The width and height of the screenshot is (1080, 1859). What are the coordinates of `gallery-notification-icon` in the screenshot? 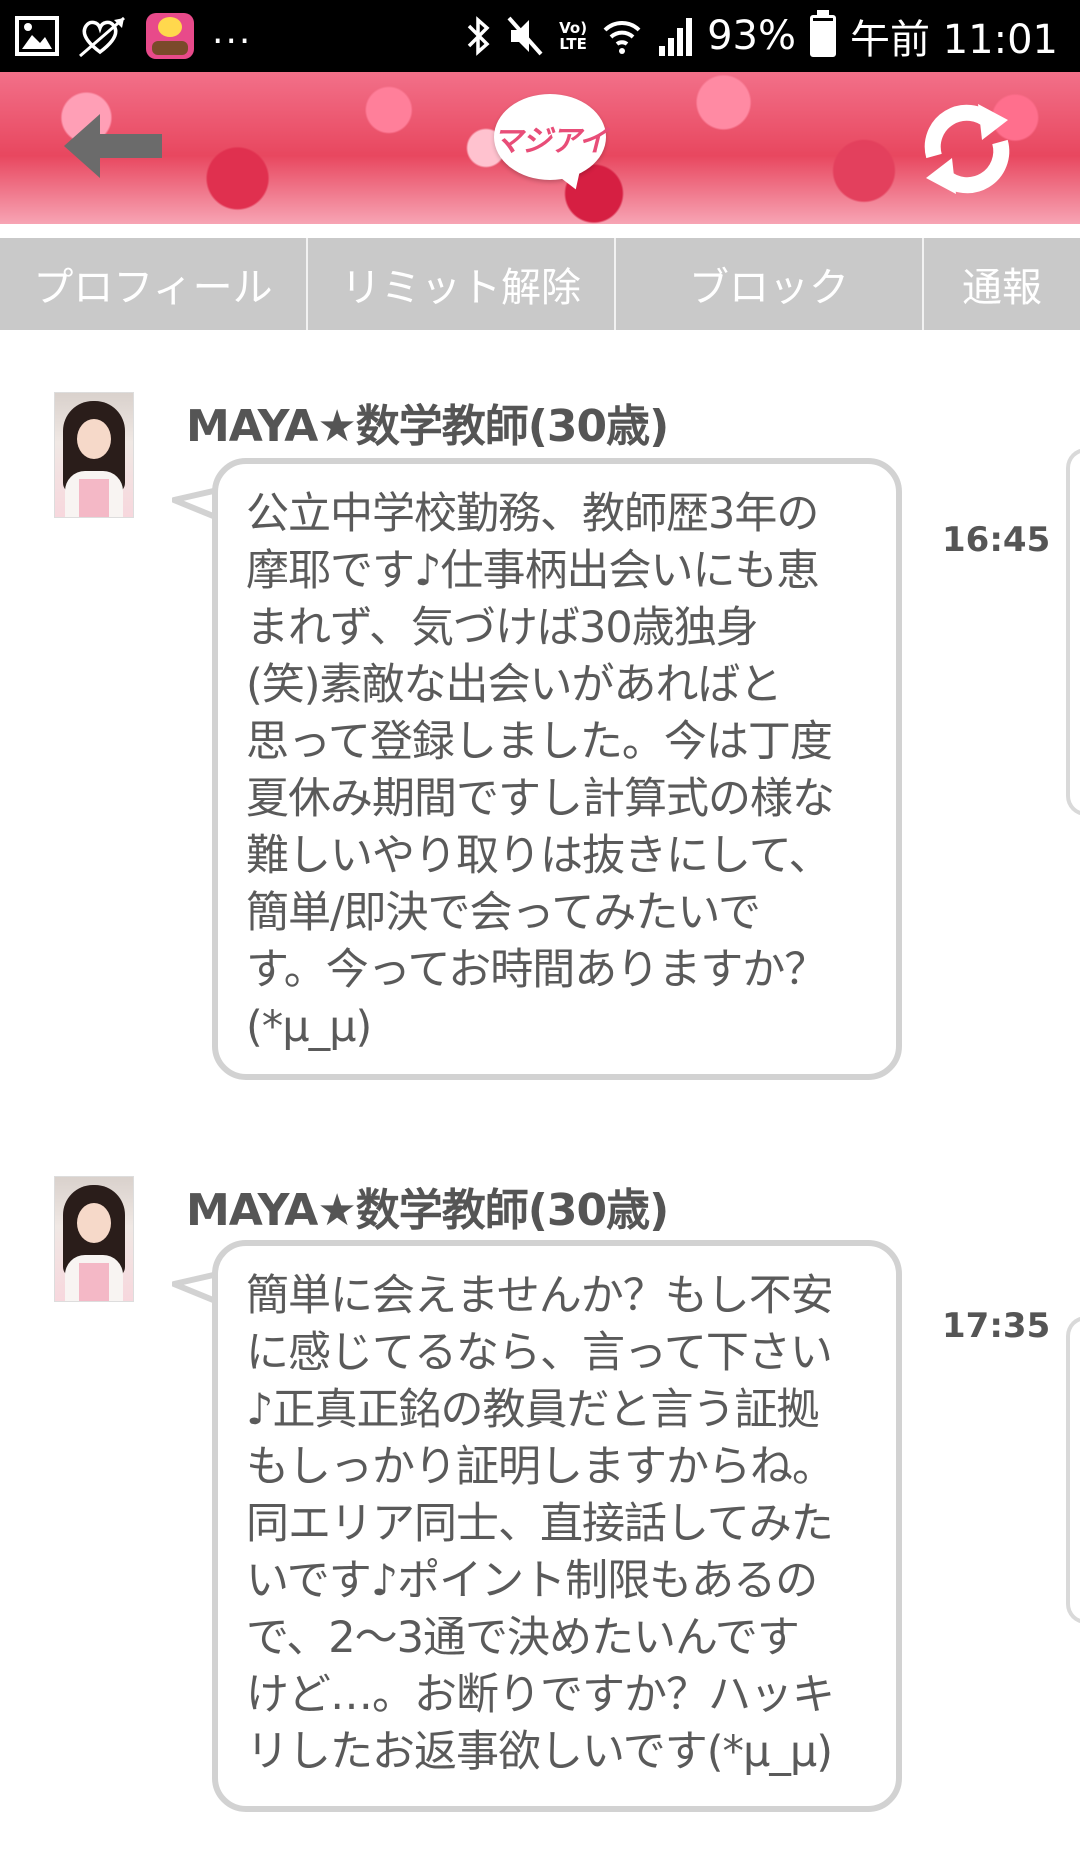 It's located at (37, 36).